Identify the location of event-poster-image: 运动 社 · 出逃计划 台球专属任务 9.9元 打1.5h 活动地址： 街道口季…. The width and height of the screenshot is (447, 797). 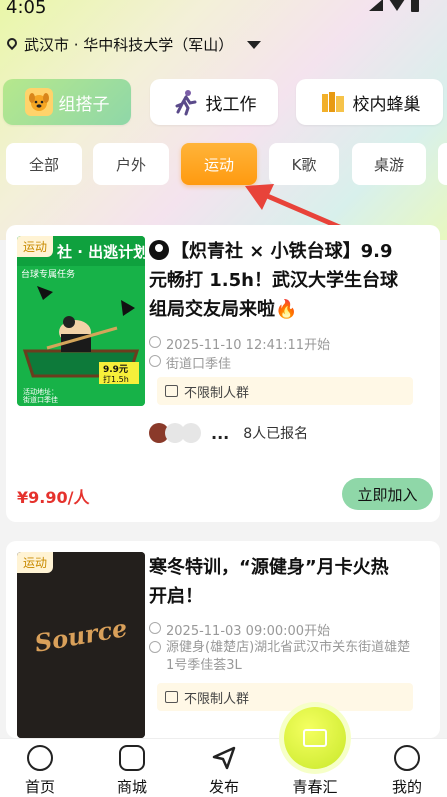
(81, 321).